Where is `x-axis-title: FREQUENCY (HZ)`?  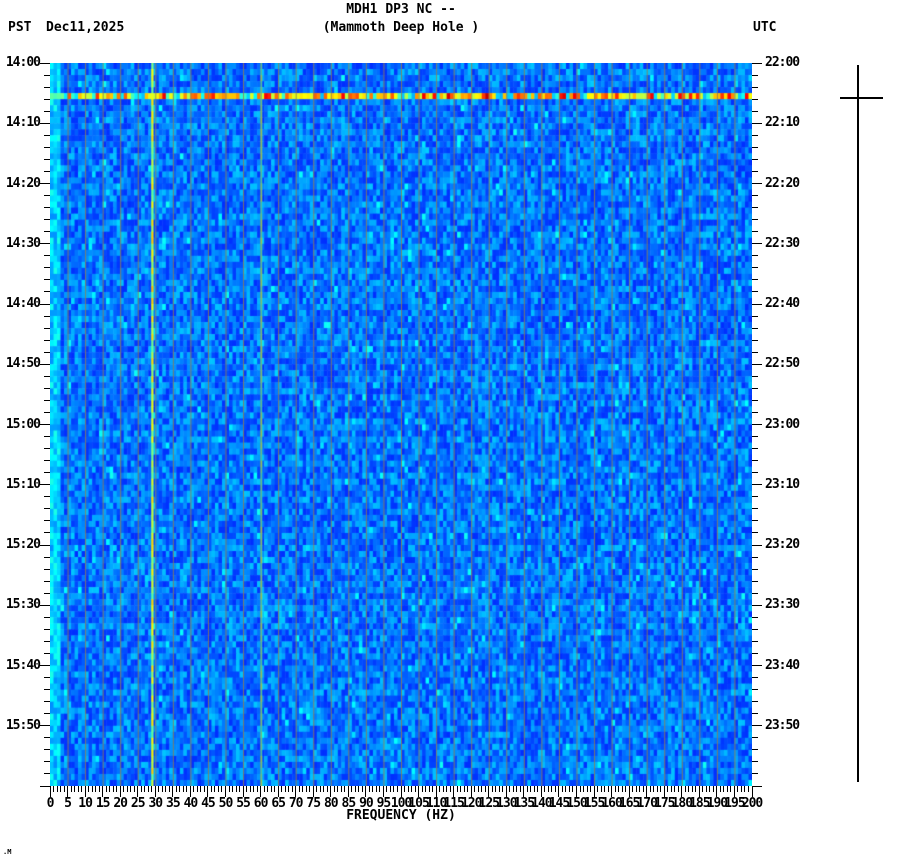 x-axis-title: FREQUENCY (HZ) is located at coordinates (401, 815).